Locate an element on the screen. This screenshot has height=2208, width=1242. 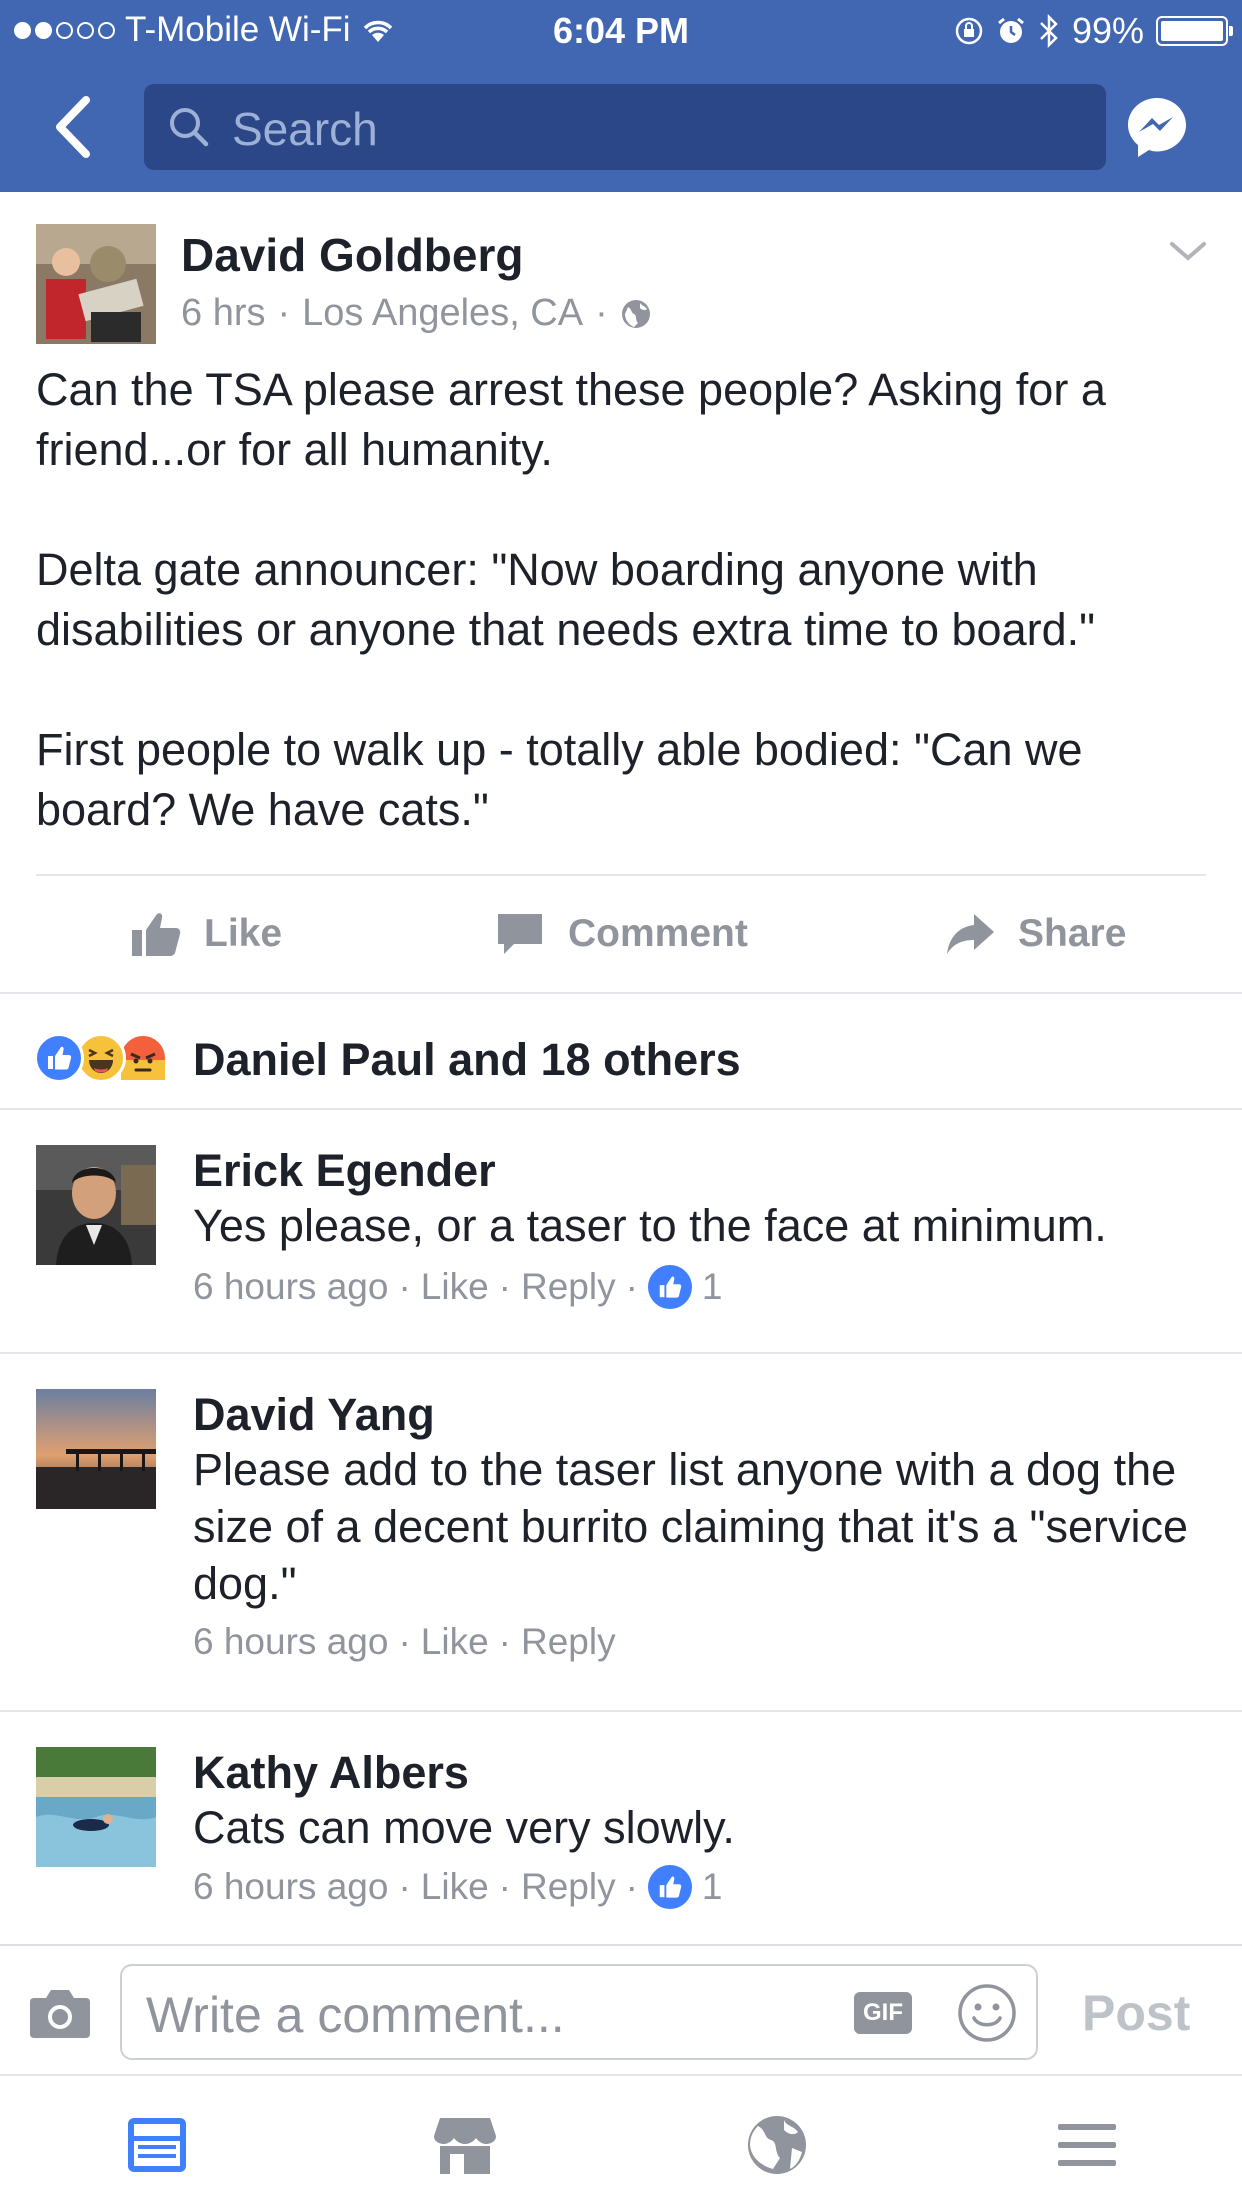
nav-bar: Search is located at coordinates (621, 127).